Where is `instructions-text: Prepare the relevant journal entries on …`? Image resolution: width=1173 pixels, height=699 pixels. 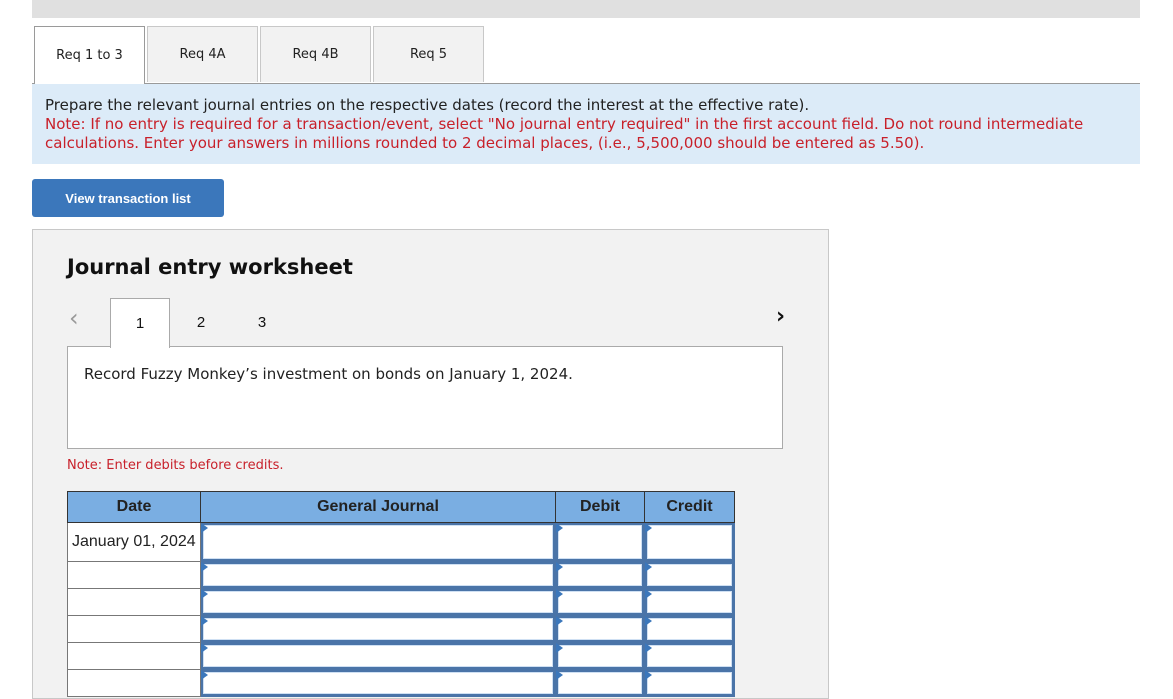
instructions-text: Prepare the relevant journal entries on … is located at coordinates (427, 105).